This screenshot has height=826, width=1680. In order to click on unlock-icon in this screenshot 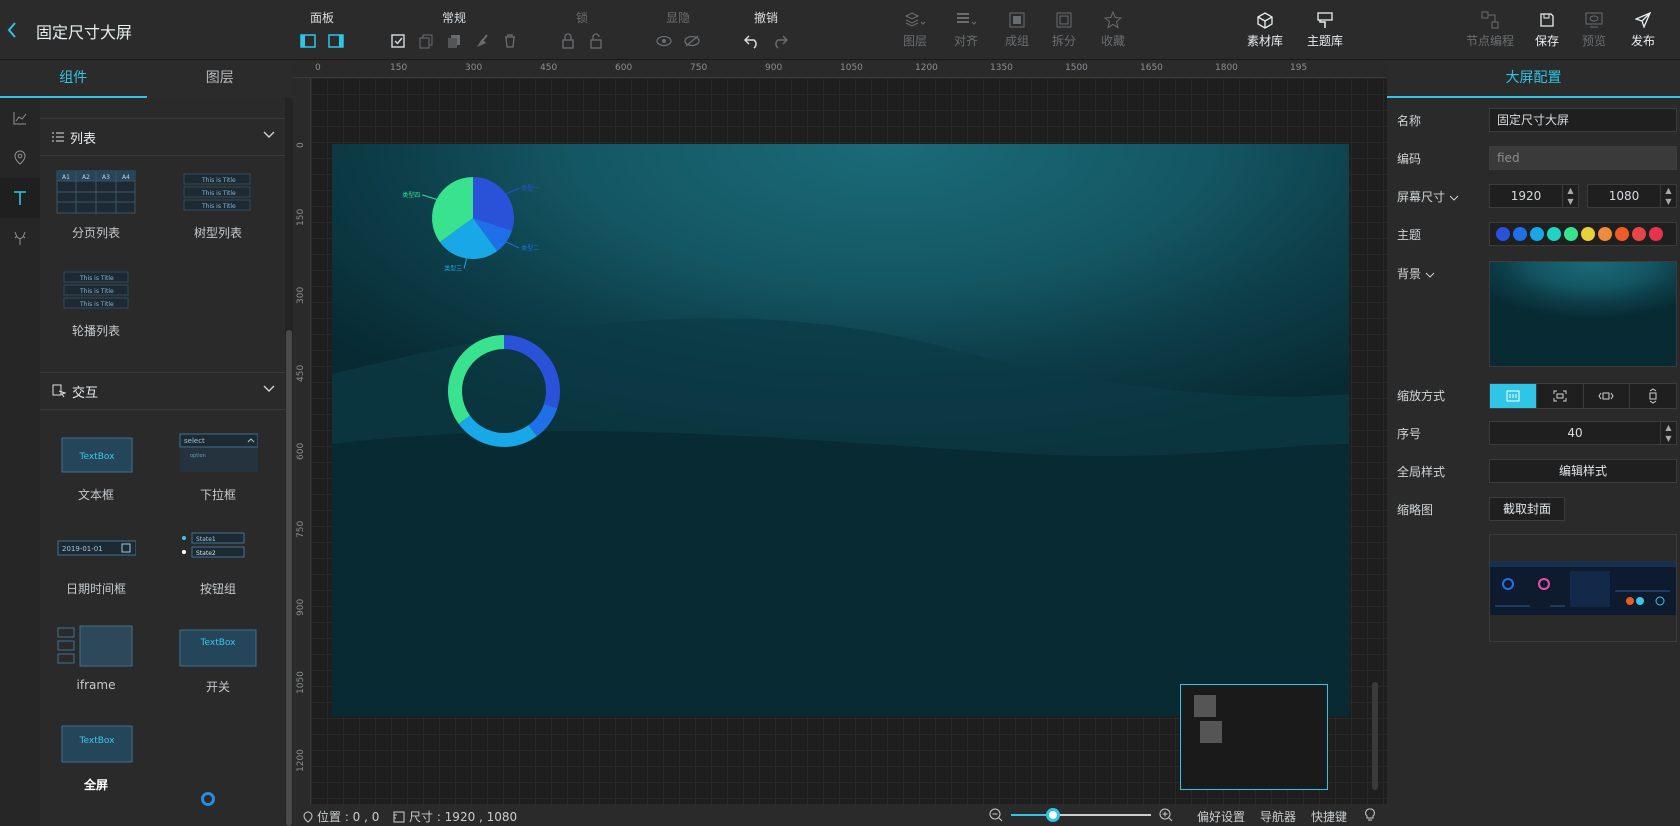, I will do `click(596, 41)`.